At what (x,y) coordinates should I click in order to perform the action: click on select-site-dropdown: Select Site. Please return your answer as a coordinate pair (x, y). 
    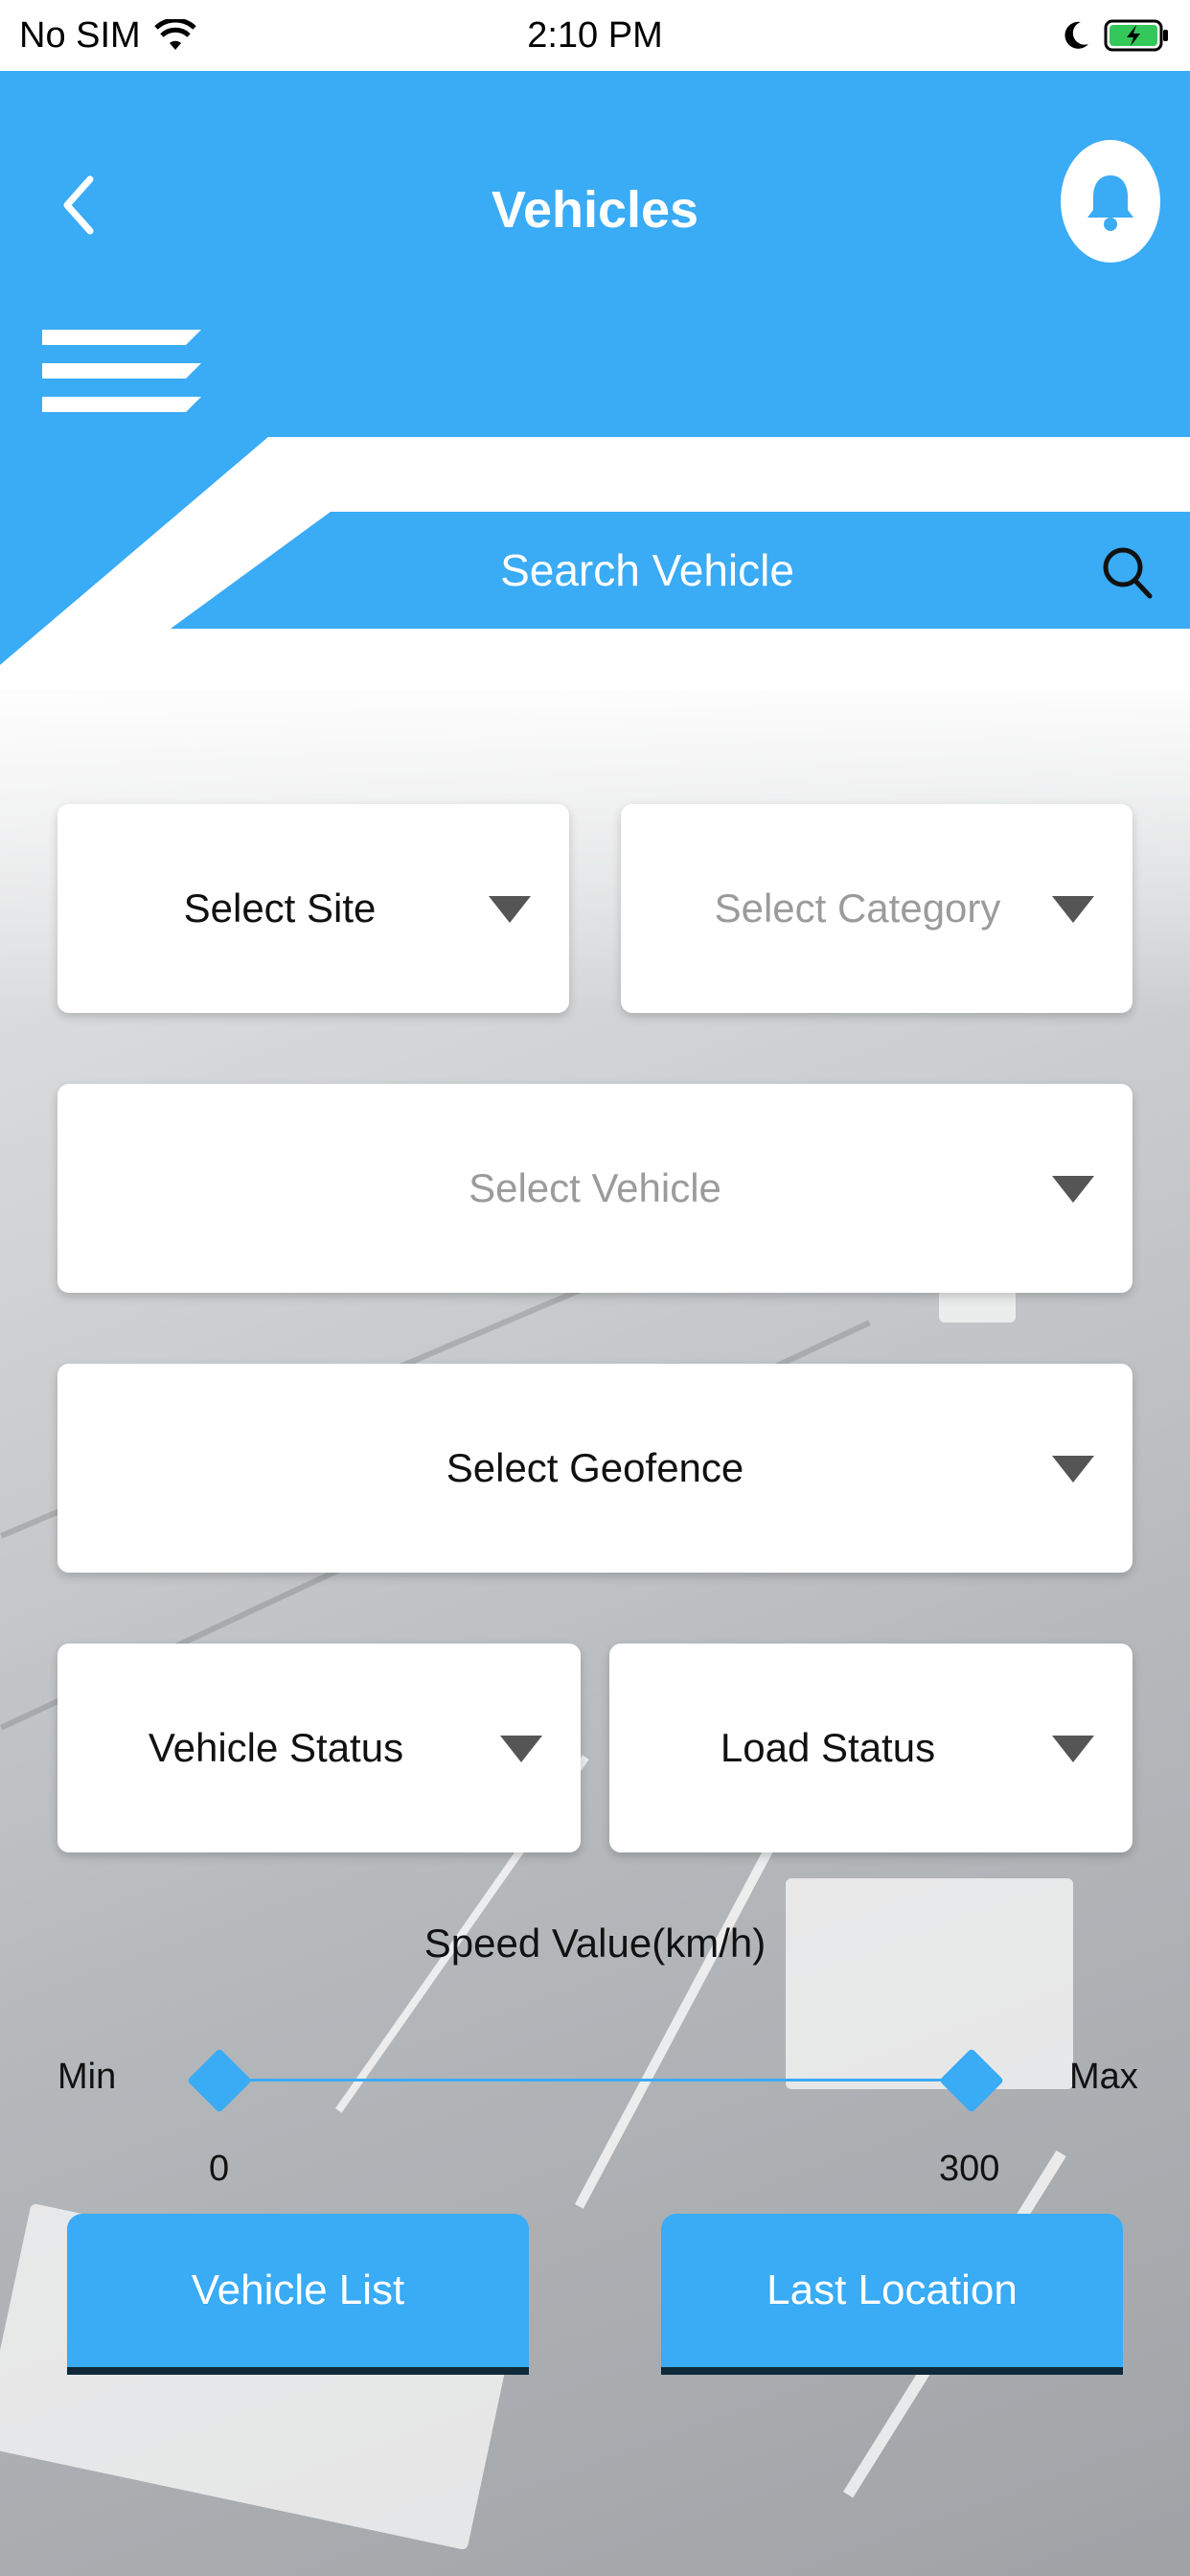
    Looking at the image, I should click on (313, 908).